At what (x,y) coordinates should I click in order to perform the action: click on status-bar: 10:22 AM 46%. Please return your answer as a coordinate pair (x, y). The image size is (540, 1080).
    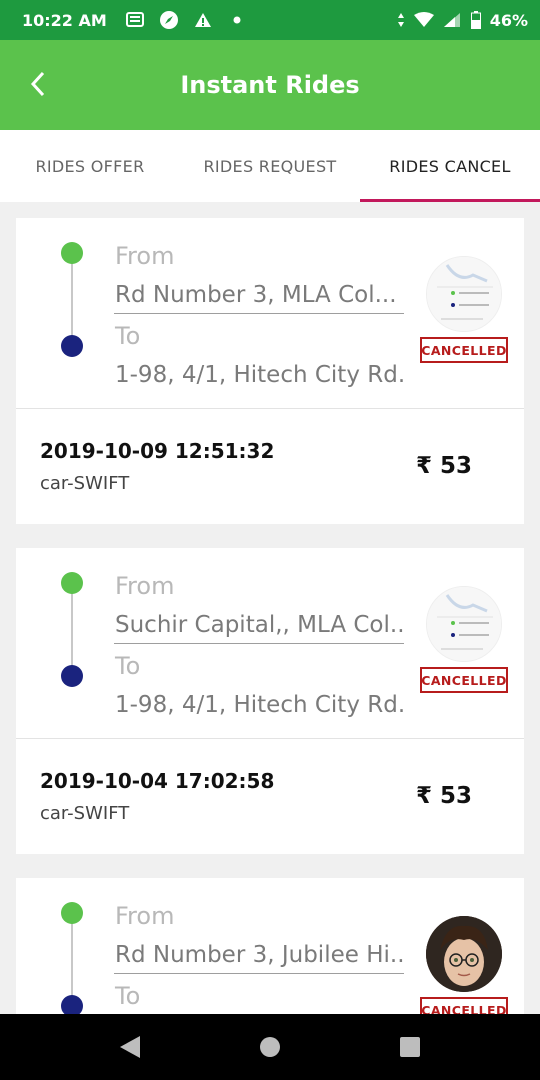
    Looking at the image, I should click on (270, 20).